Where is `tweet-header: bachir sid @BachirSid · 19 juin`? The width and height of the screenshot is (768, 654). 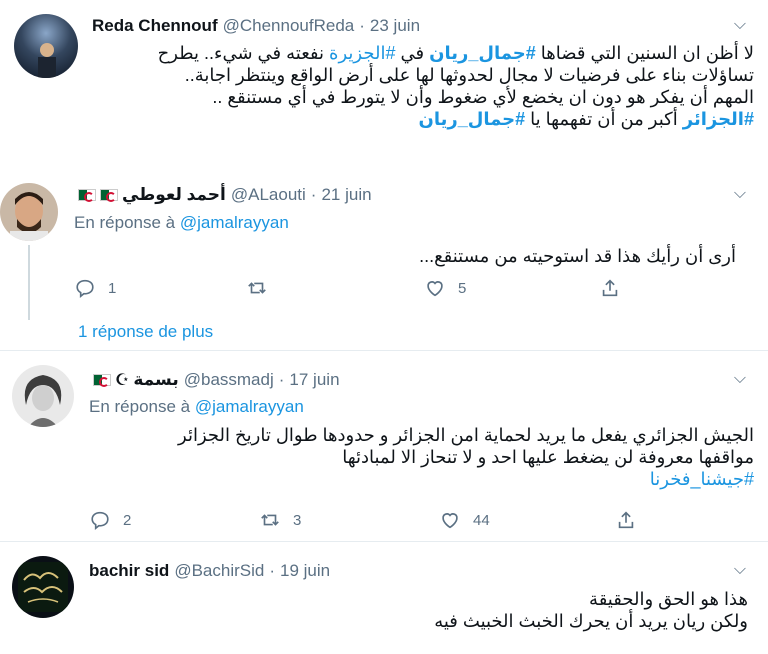 tweet-header: bachir sid @BachirSid · 19 juin is located at coordinates (210, 571).